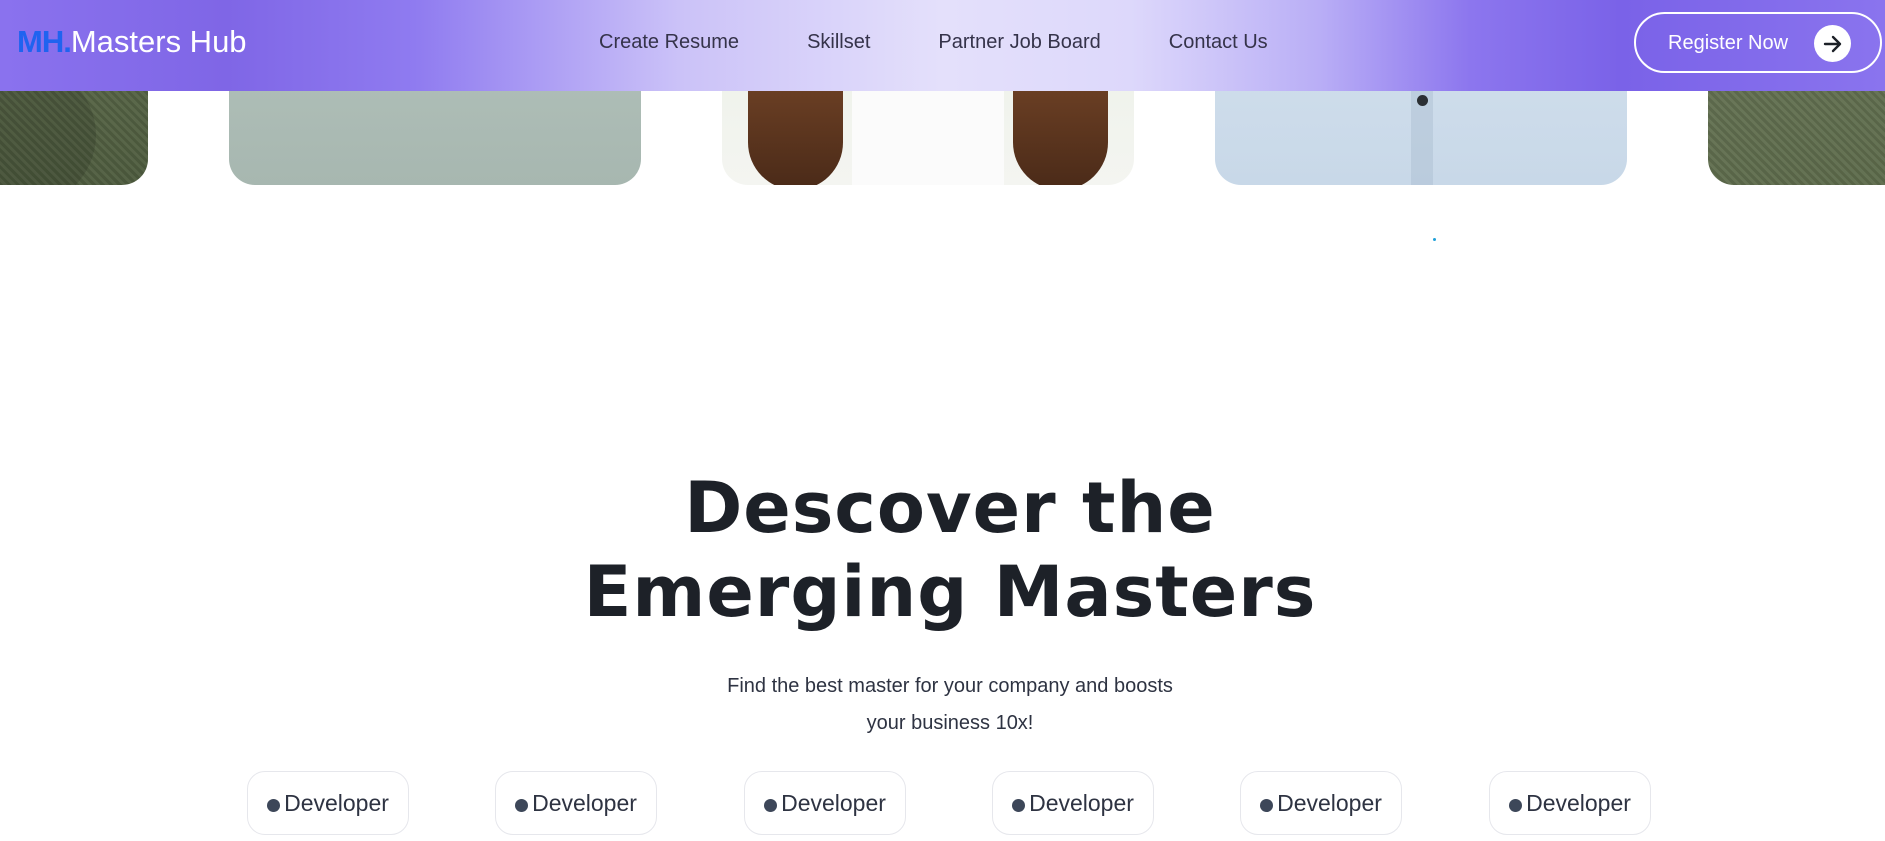 The height and width of the screenshot is (841, 1885). Describe the element at coordinates (950, 508) in the screenshot. I see `hero-title-line: Descover the` at that location.